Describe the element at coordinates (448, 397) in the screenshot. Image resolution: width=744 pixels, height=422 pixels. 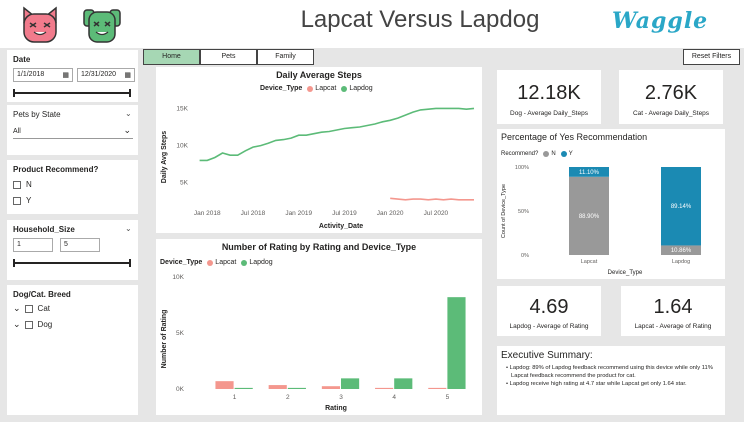
I see `x-tick-label: 5` at that location.